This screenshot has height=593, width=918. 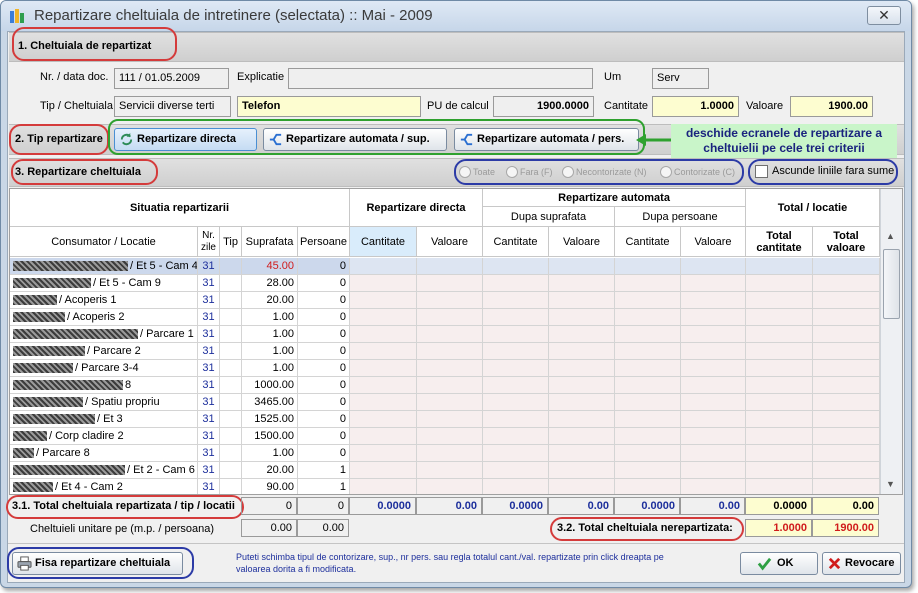 I want to click on cell-sup: 90.00, so click(x=270, y=486).